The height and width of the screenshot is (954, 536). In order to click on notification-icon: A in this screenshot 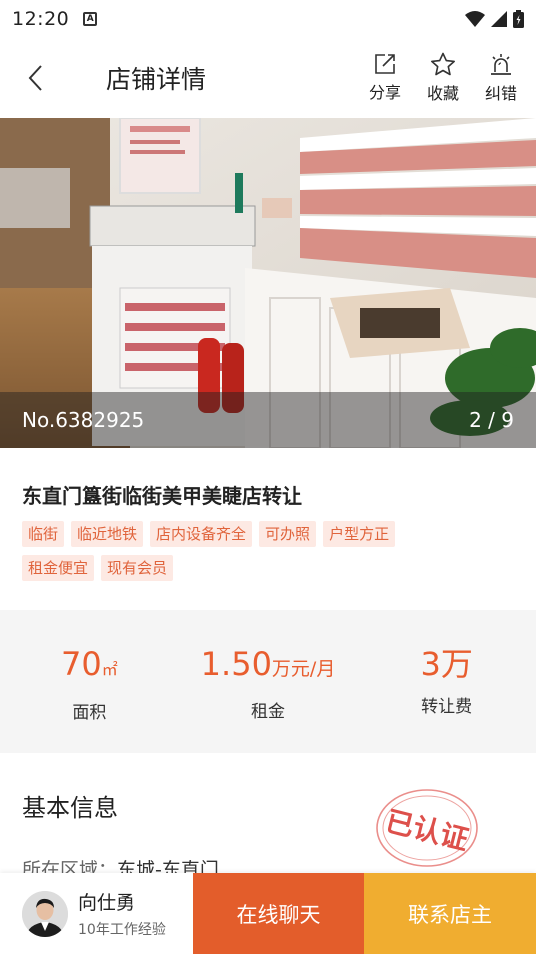, I will do `click(90, 19)`.